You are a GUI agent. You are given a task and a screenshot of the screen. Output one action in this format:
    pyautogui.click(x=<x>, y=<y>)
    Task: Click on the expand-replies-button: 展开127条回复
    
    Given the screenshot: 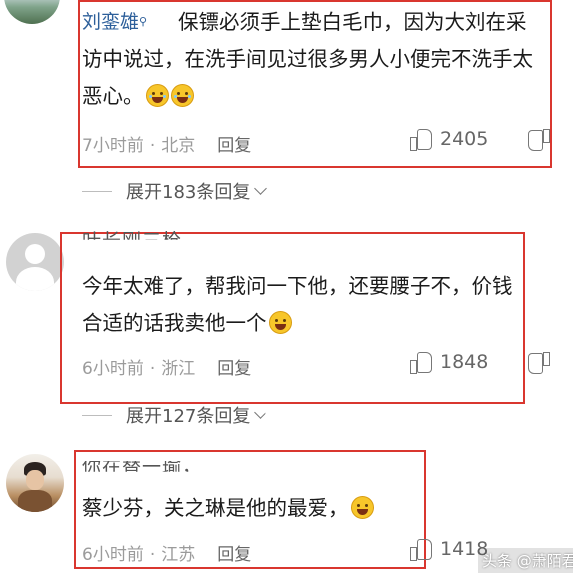 What is the action you would take?
    pyautogui.click(x=174, y=414)
    